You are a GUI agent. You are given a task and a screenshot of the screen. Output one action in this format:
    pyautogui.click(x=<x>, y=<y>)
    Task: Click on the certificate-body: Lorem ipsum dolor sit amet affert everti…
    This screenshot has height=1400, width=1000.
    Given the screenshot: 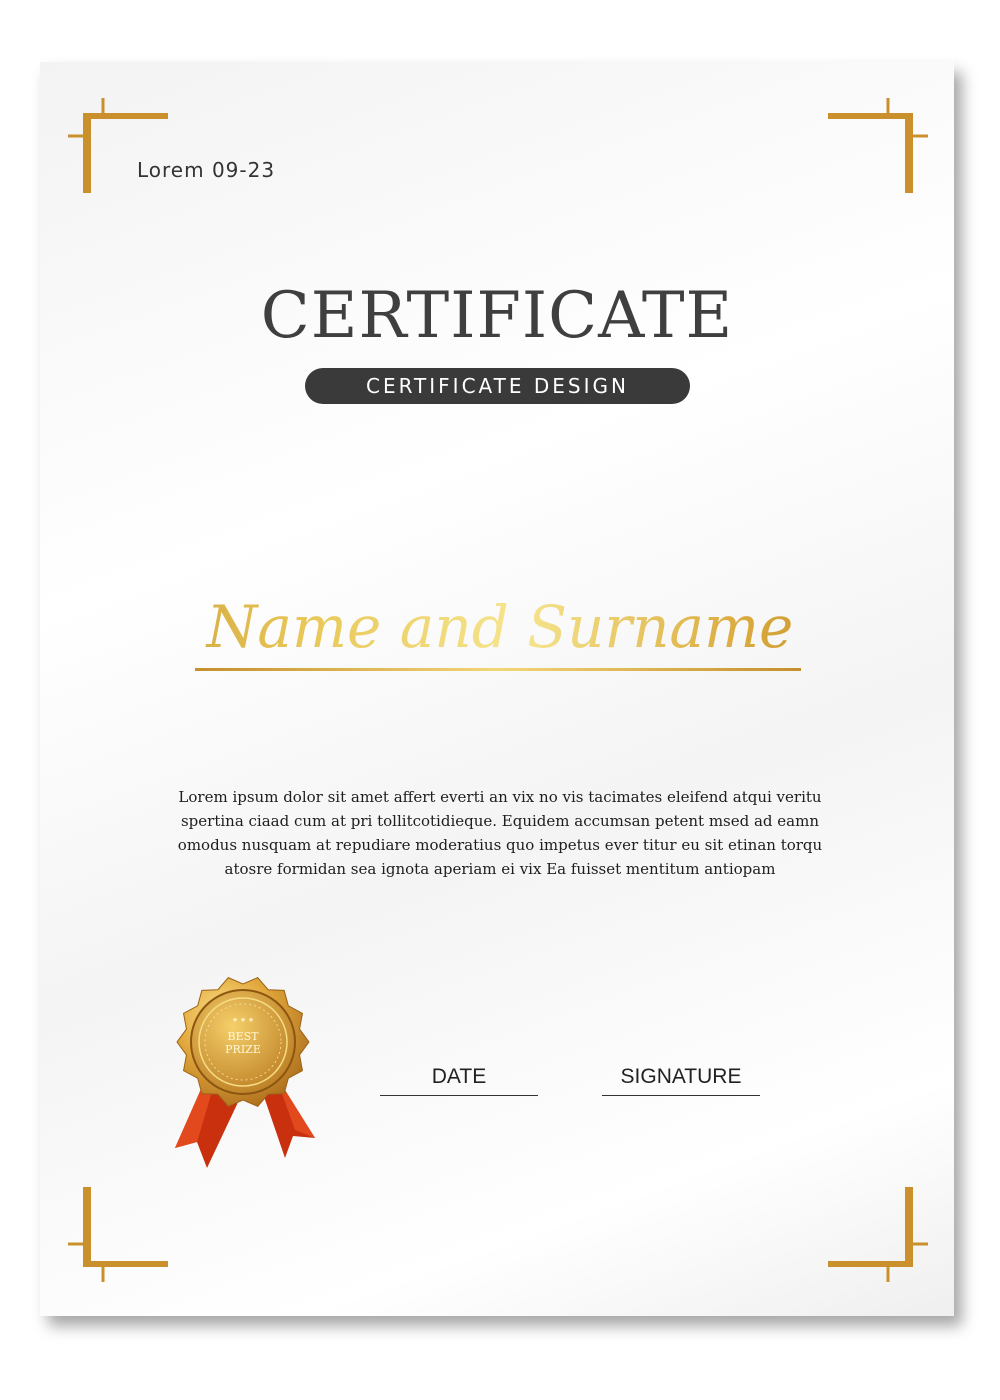 What is the action you would take?
    pyautogui.click(x=500, y=833)
    